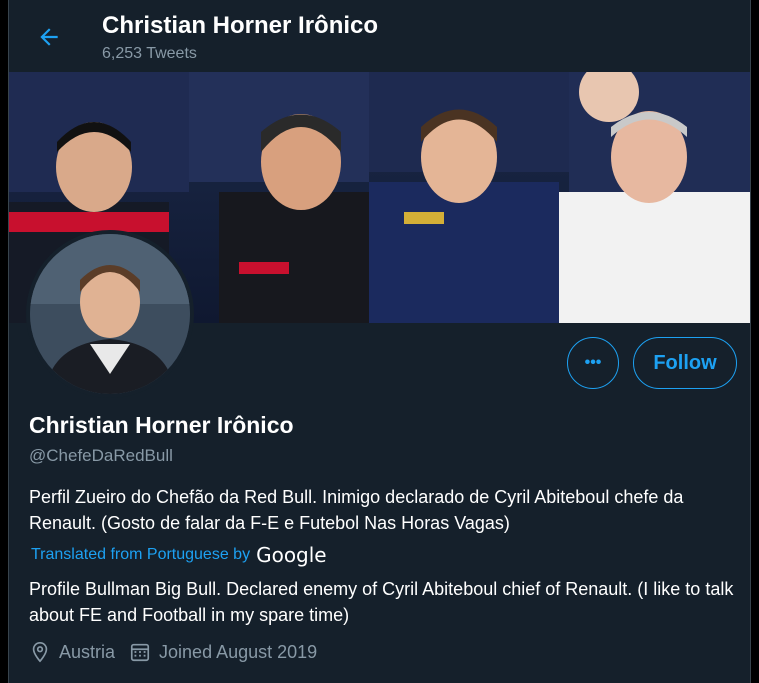 This screenshot has width=759, height=683. I want to click on profile-header-bar: Christian Horner Irônico 6,253 Tweets, so click(379, 36).